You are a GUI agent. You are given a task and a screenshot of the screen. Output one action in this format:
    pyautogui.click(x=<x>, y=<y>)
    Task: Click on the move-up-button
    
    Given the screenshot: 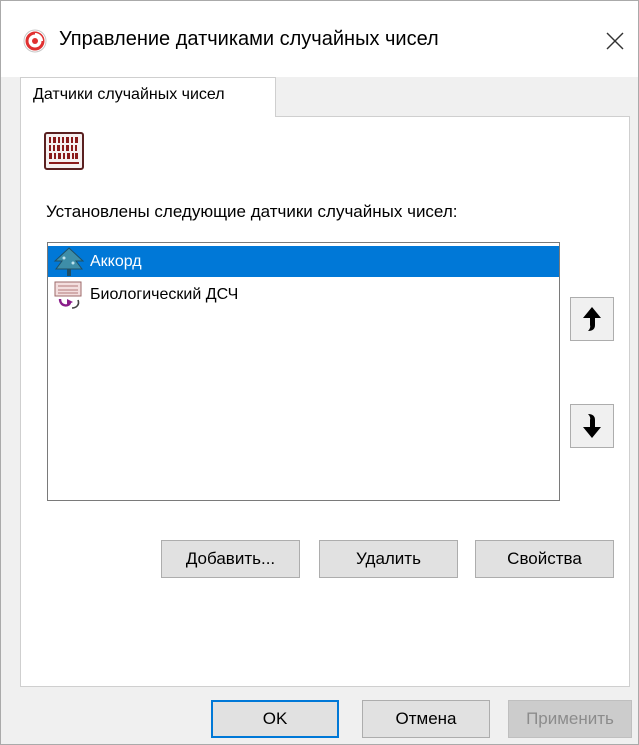 What is the action you would take?
    pyautogui.click(x=592, y=319)
    